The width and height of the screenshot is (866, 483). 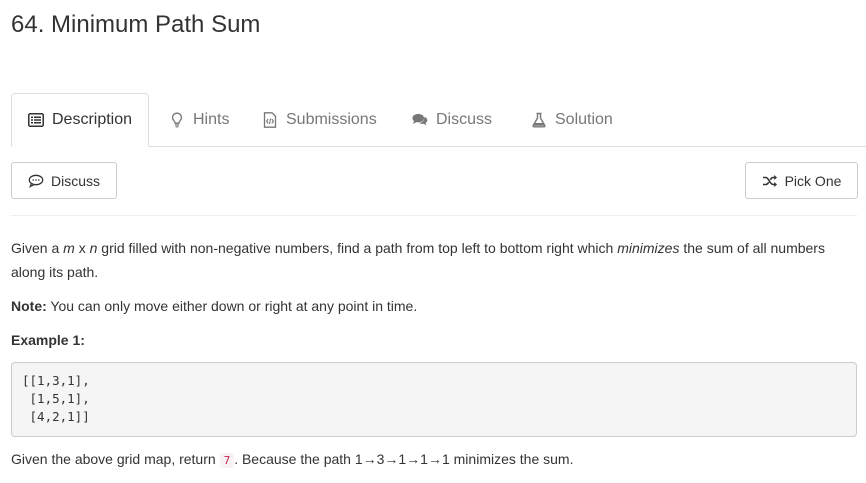 I want to click on inline-code: 7, so click(x=227, y=460).